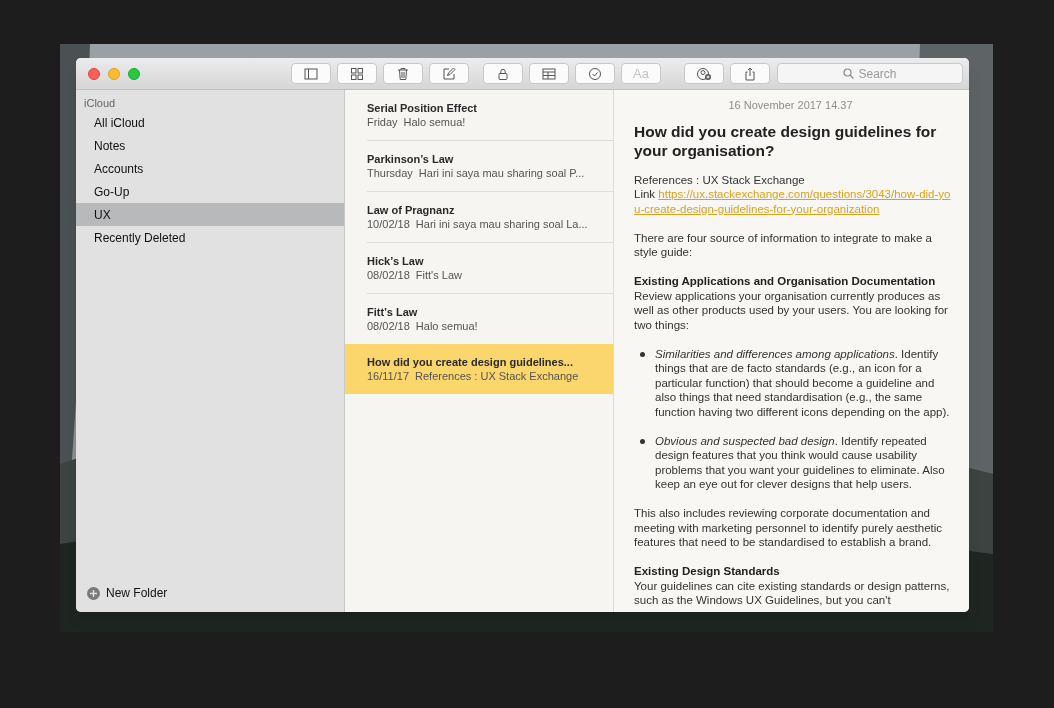 Image resolution: width=1054 pixels, height=708 pixels. Describe the element at coordinates (791, 310) in the screenshot. I see `paragraph: Review applications your organisation currently produces as well as other products used by your users. You are looking for two things:` at that location.